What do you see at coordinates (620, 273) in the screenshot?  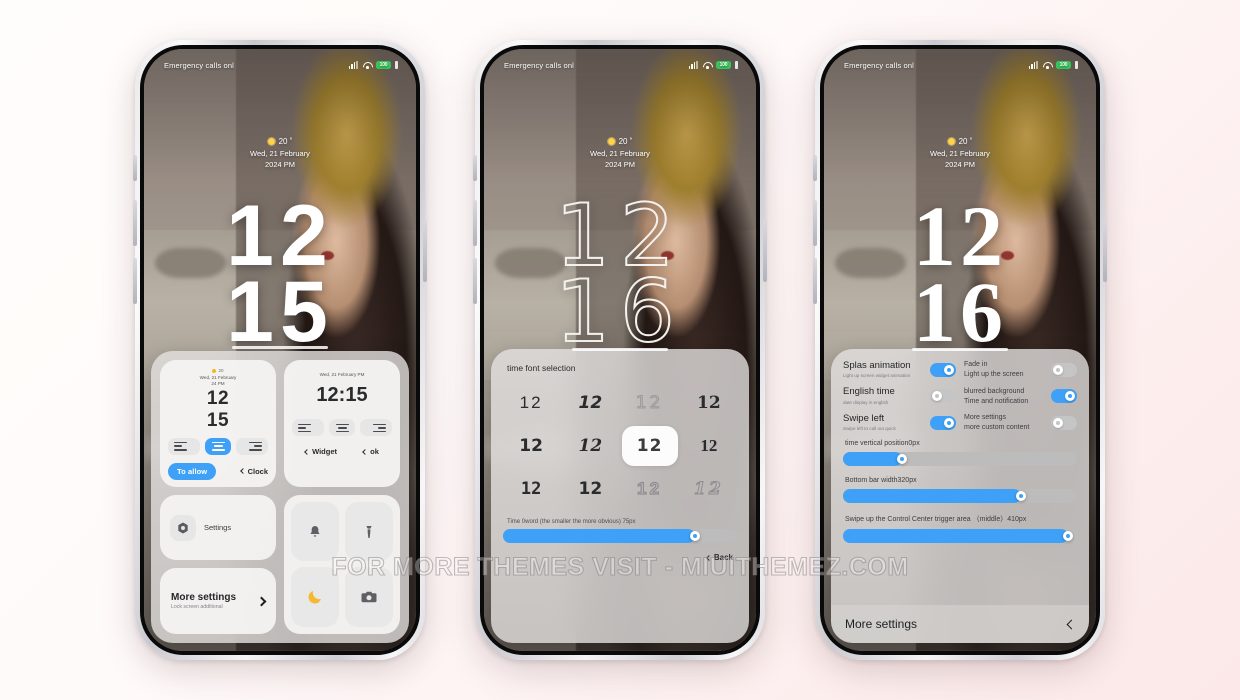 I see `lock-clock-2: 12 16` at bounding box center [620, 273].